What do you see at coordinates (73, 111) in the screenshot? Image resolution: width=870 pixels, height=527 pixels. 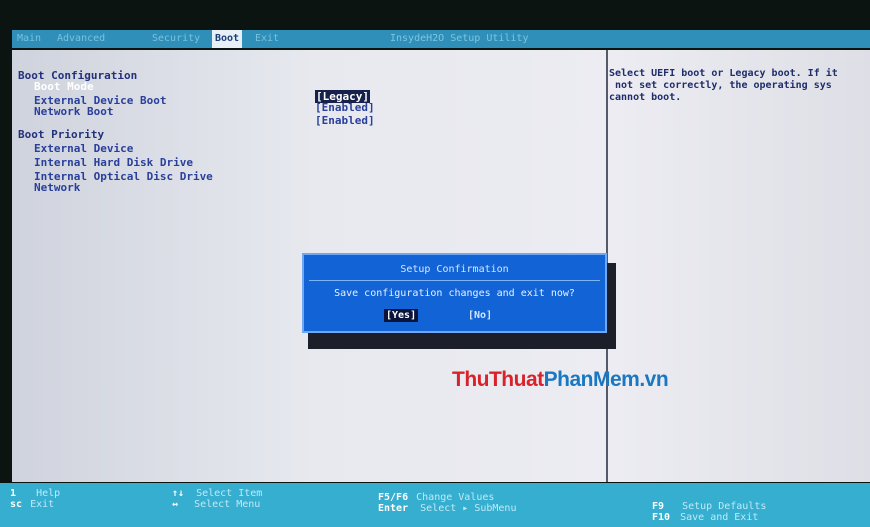 I see `network-boot-label: Network Boot` at bounding box center [73, 111].